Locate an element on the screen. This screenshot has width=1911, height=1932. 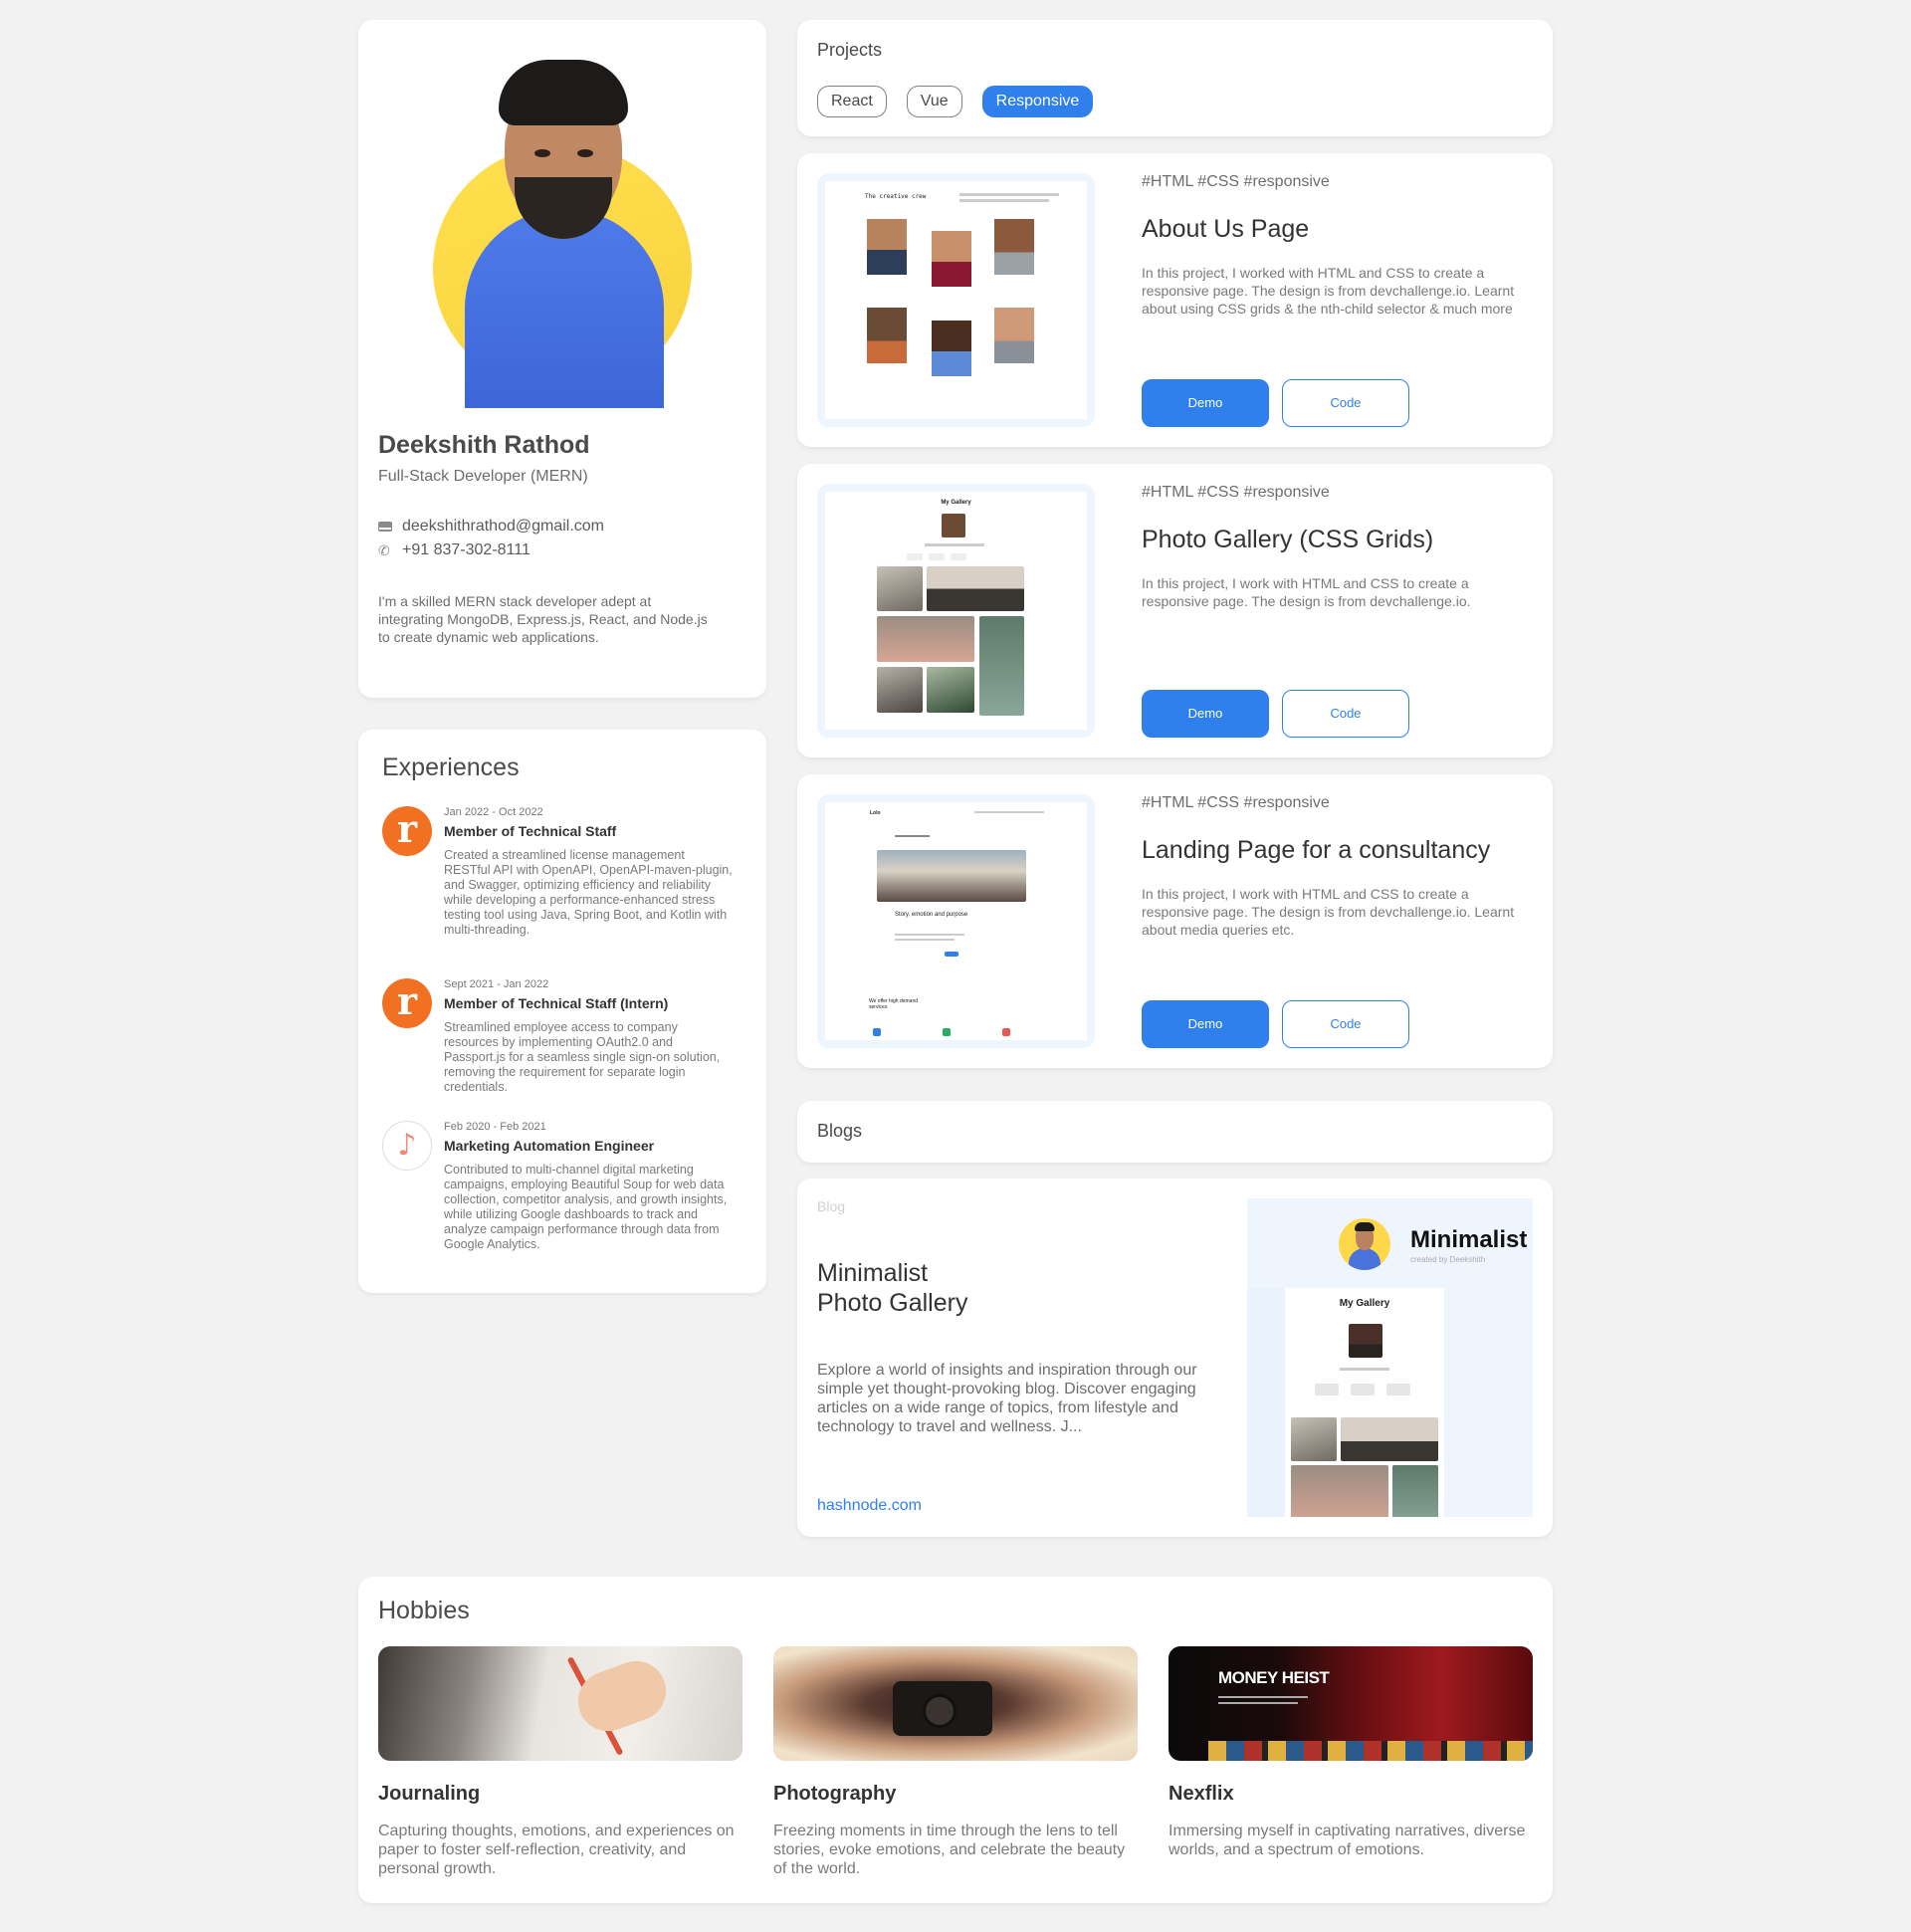
hobby-name: Photography is located at coordinates (835, 1794).